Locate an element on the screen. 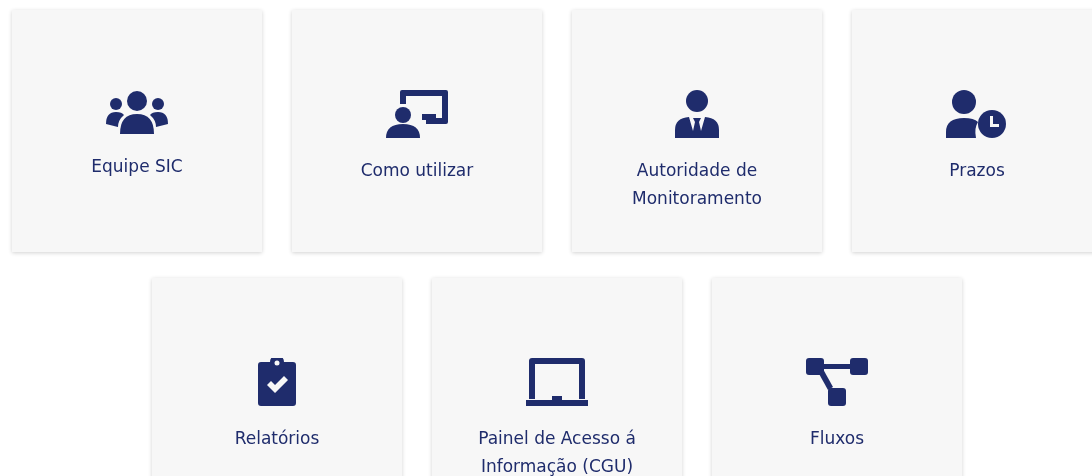  menu-card: Autoridade de Monitoramento is located at coordinates (697, 131).